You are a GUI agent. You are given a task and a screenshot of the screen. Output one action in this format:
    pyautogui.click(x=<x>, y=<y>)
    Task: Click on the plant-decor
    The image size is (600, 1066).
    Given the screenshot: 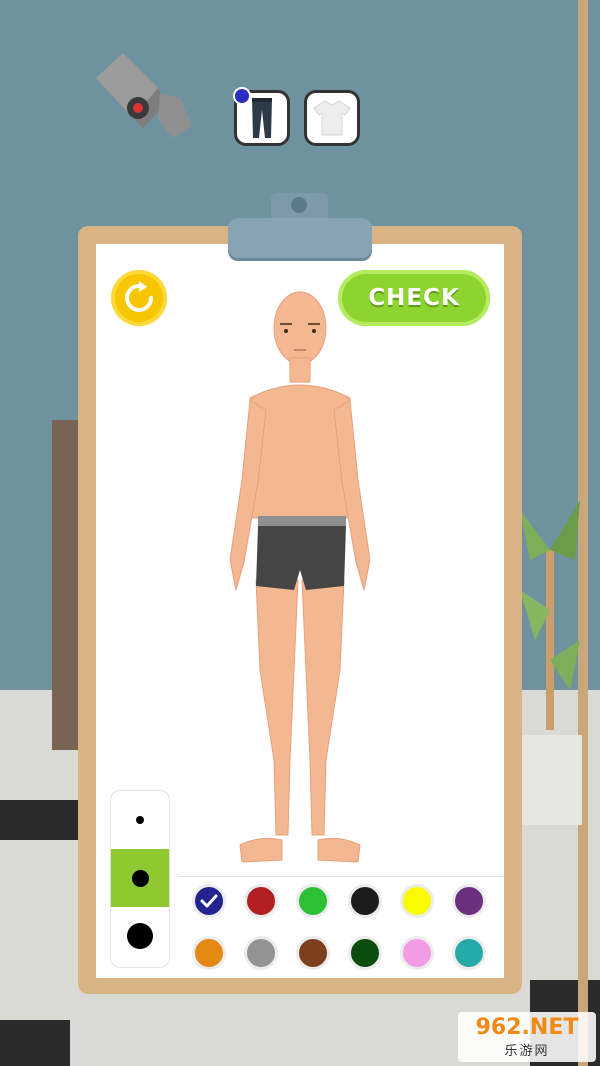 What is the action you would take?
    pyautogui.click(x=550, y=615)
    